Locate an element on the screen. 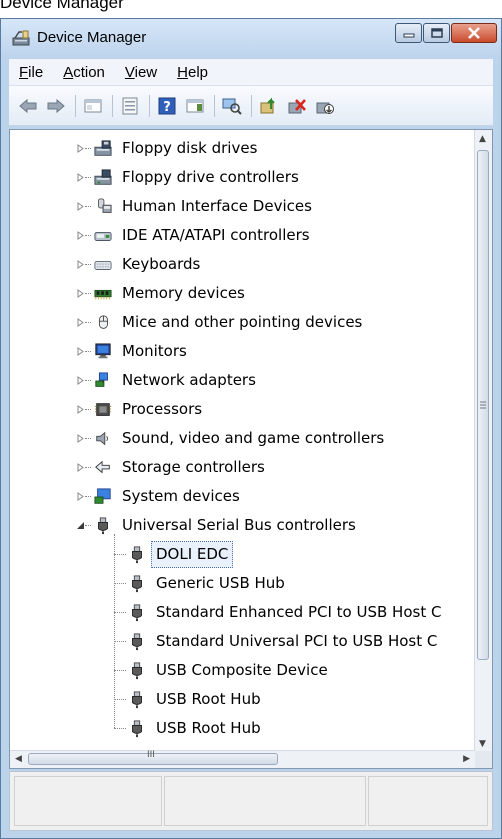 This screenshot has height=839, width=502. show-action-pane-button is located at coordinates (195, 106).